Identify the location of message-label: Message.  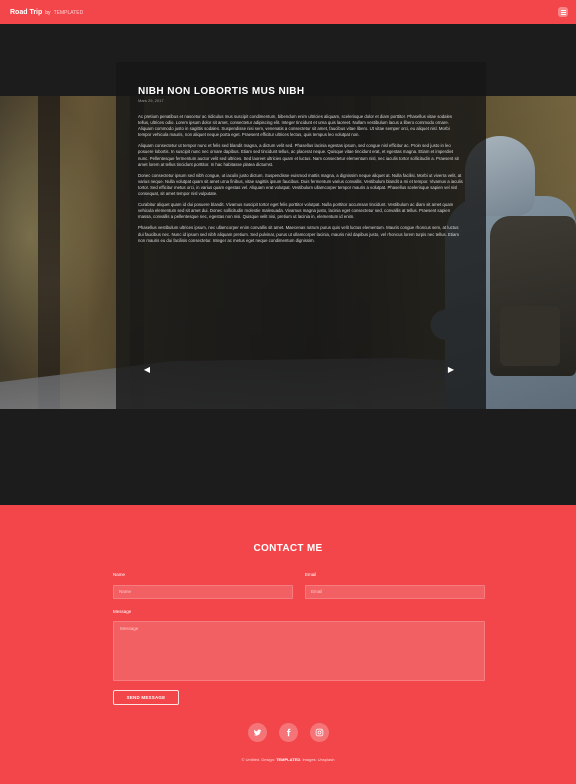
(122, 611).